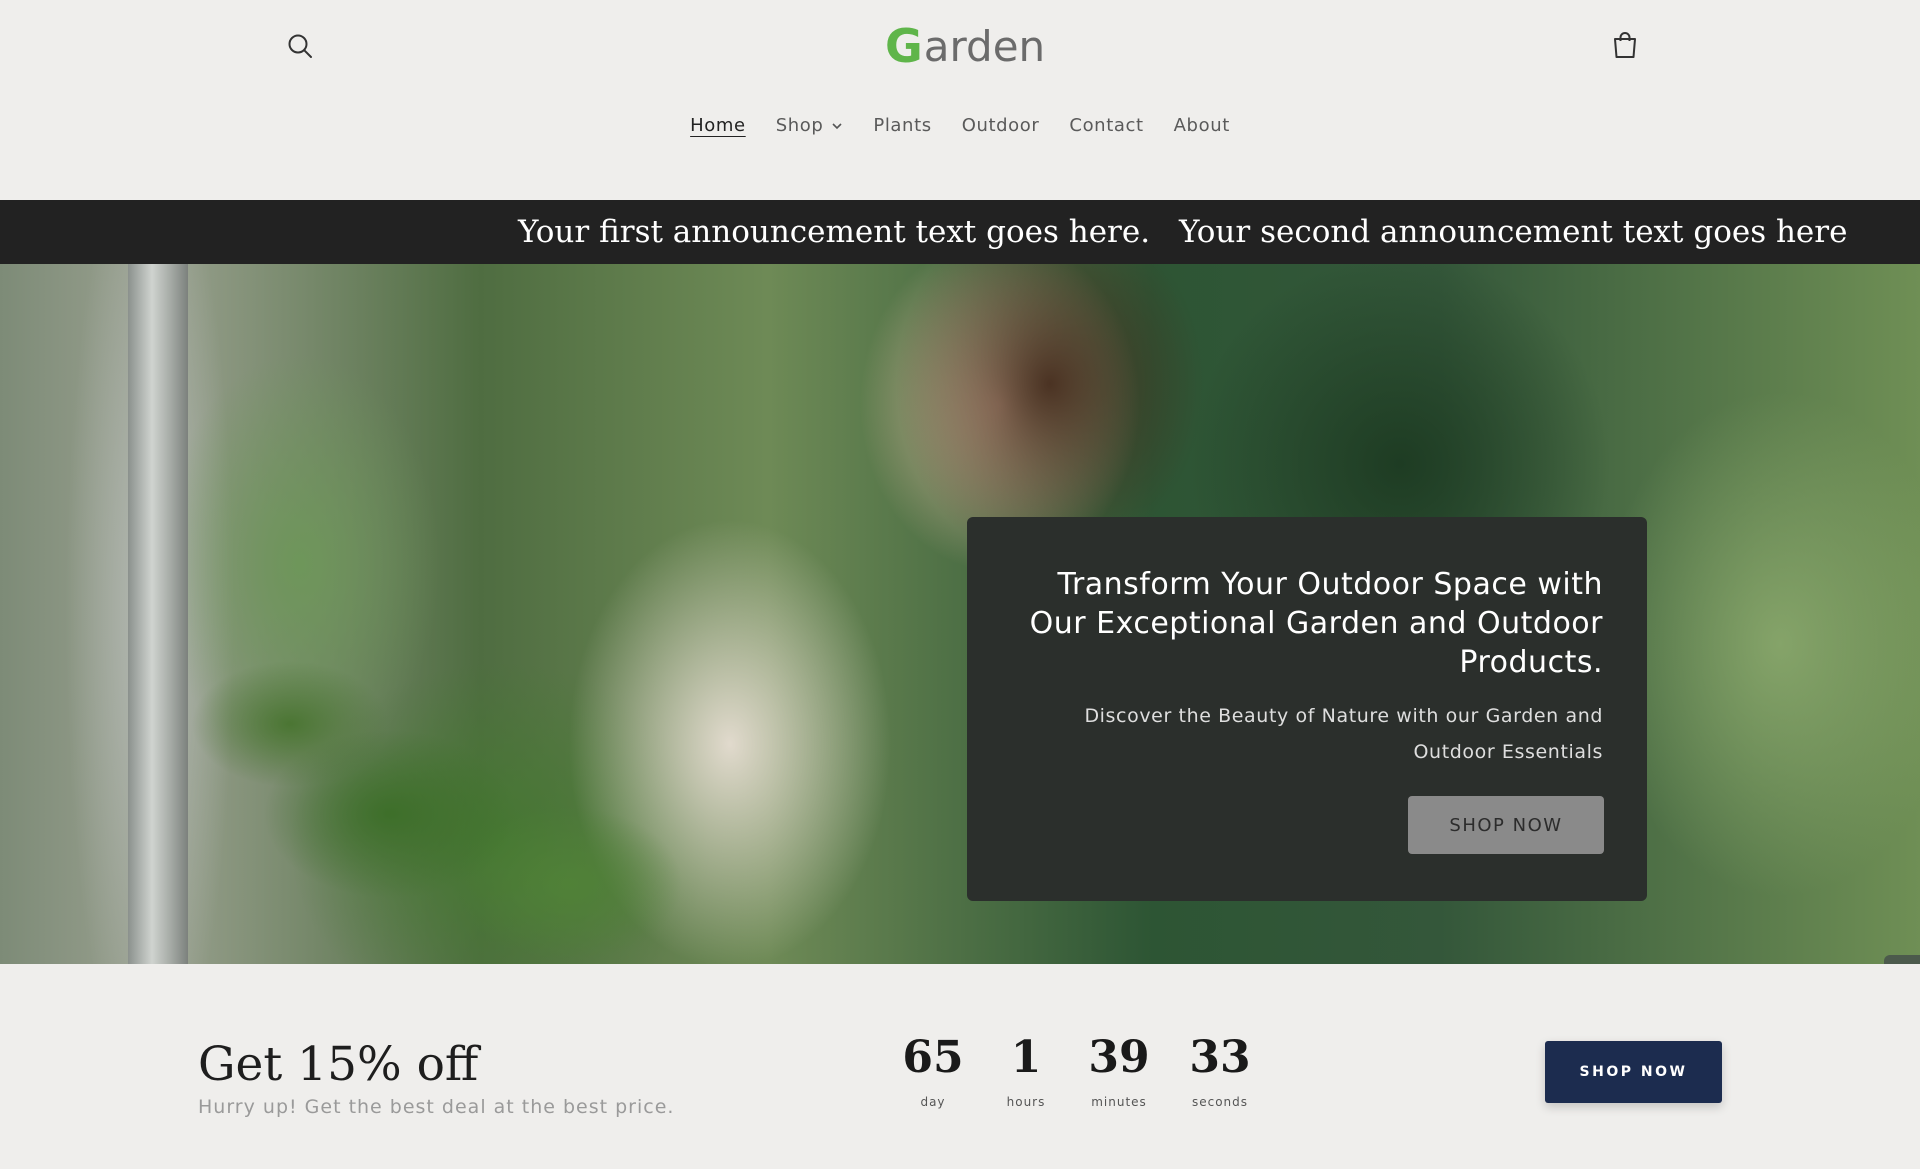 Image resolution: width=1920 pixels, height=1169 pixels. What do you see at coordinates (1506, 825) in the screenshot?
I see `hero-shop-now-button: SHOP NOW` at bounding box center [1506, 825].